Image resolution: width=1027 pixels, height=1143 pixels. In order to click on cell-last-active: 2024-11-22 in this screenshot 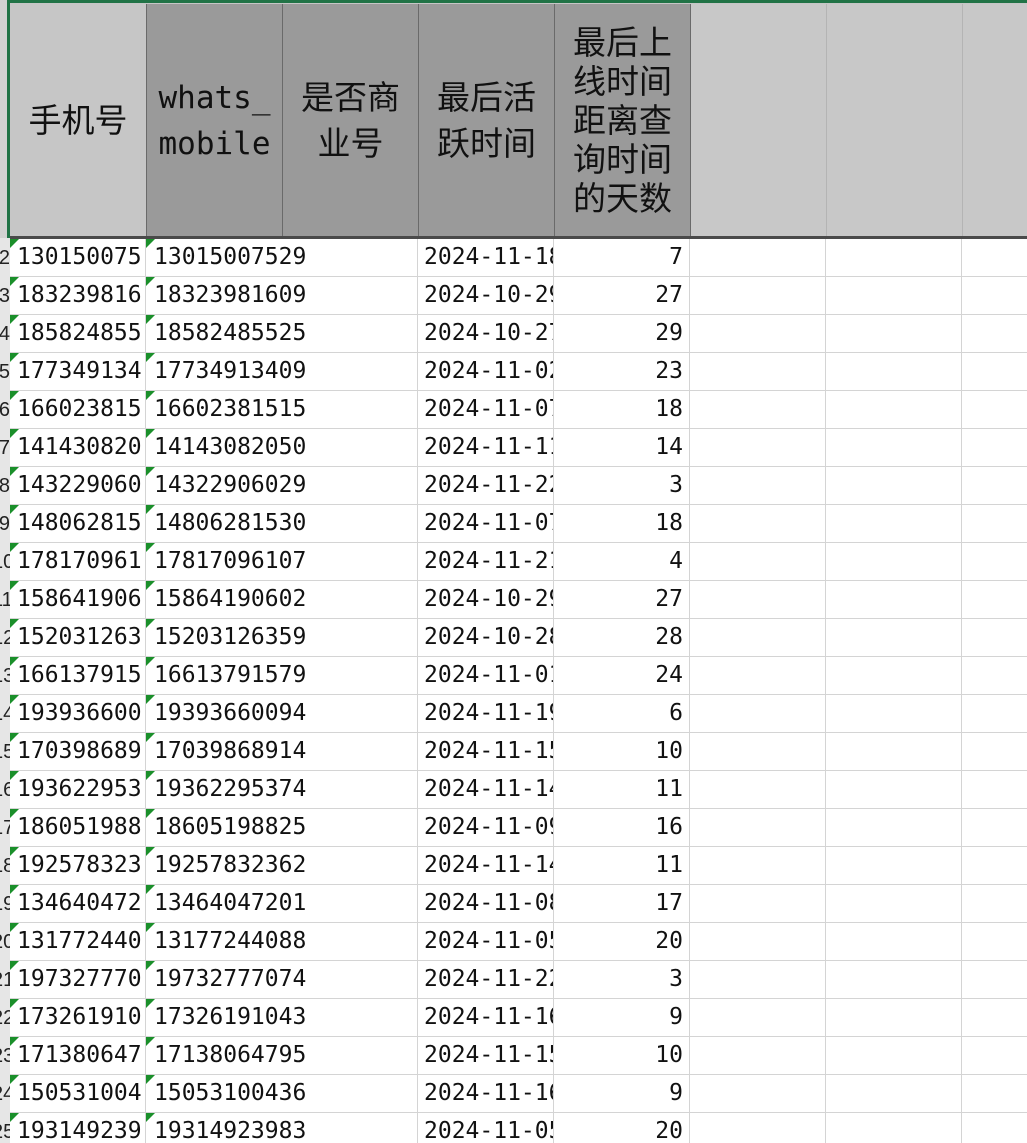, I will do `click(486, 485)`.